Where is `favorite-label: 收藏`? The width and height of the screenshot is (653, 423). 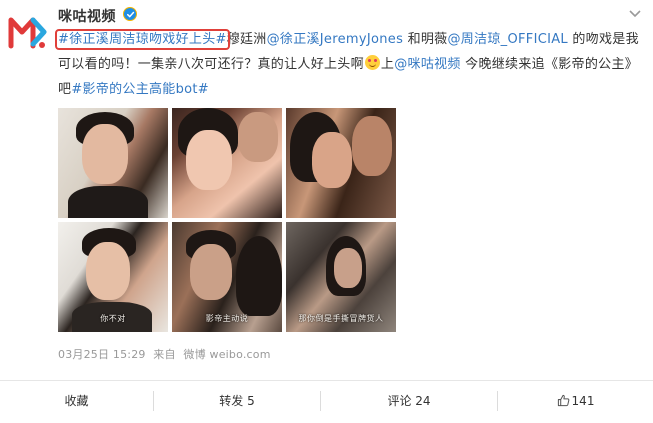 favorite-label: 收藏 is located at coordinates (76, 401).